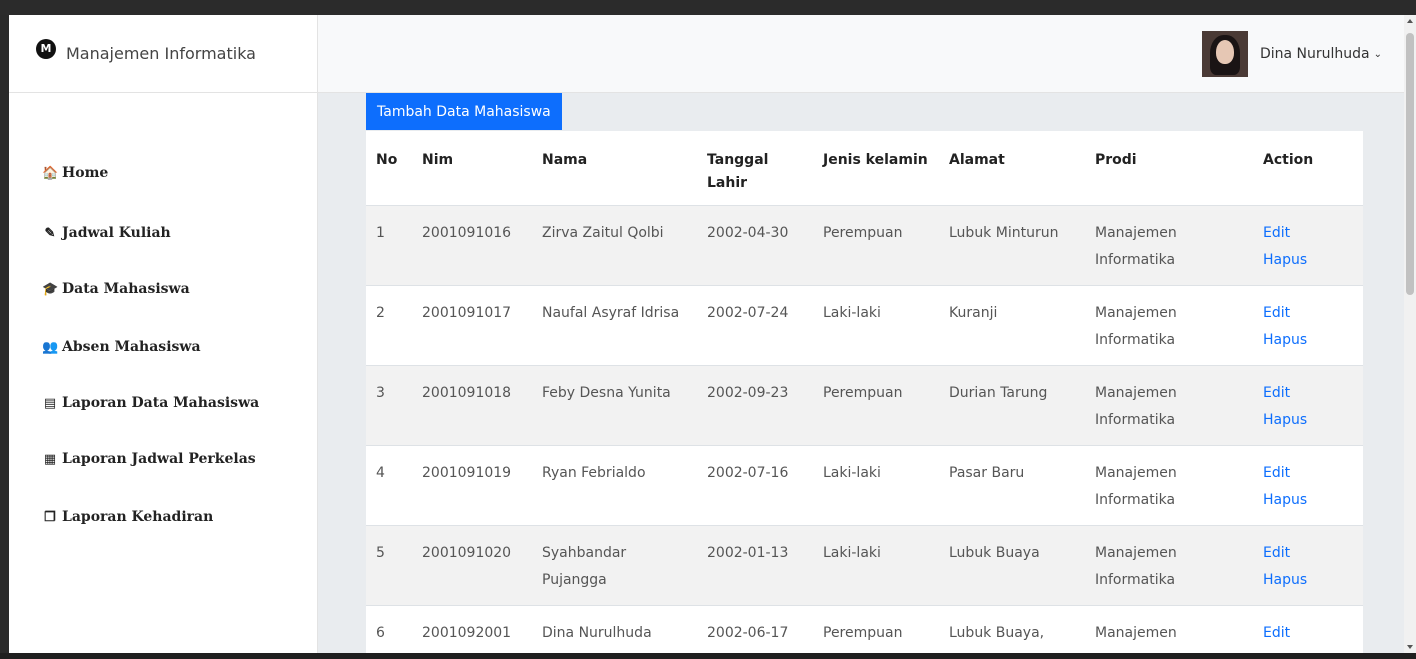  I want to click on add-student-button: Tambah Data Mahasiswa, so click(464, 111).